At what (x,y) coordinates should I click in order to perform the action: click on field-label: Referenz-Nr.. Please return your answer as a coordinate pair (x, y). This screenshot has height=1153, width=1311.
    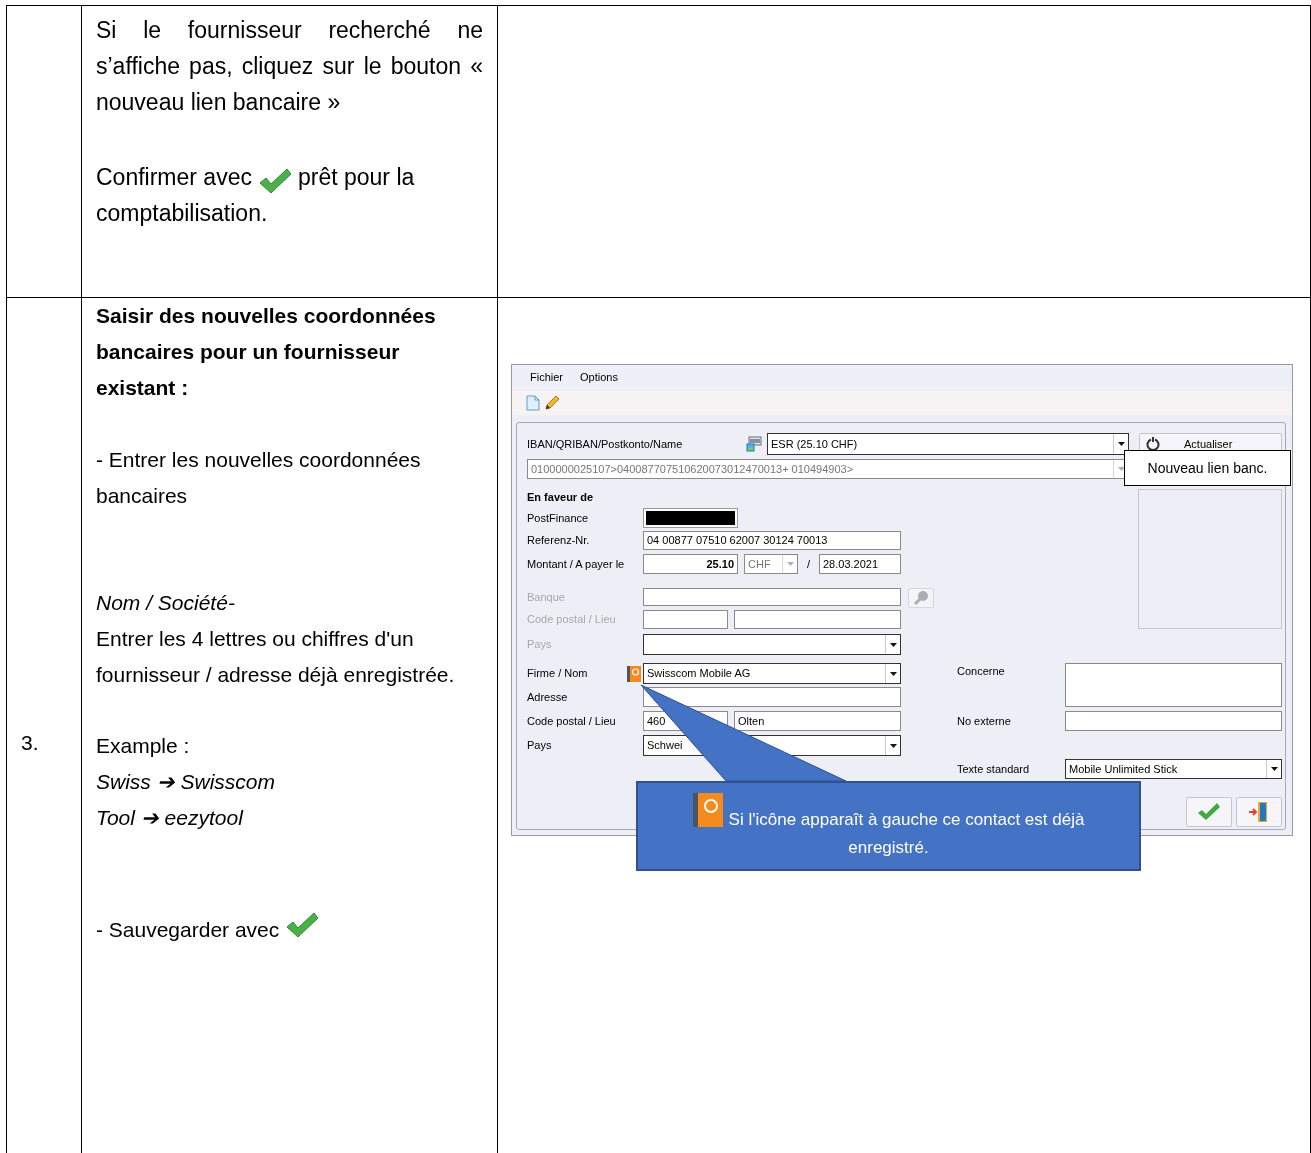
    Looking at the image, I should click on (559, 540).